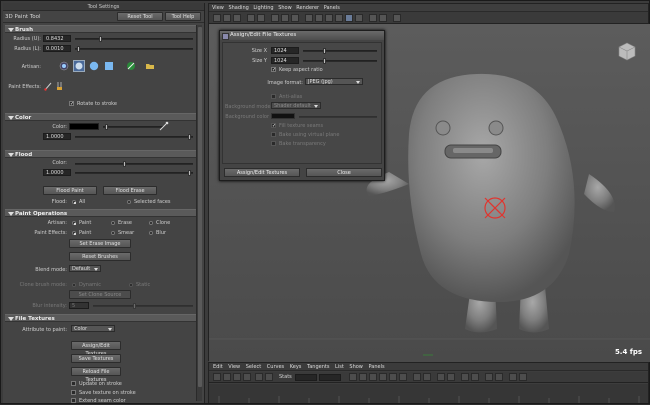 The image size is (650, 405). What do you see at coordinates (234, 367) in the screenshot?
I see `graph-menu-view: View` at bounding box center [234, 367].